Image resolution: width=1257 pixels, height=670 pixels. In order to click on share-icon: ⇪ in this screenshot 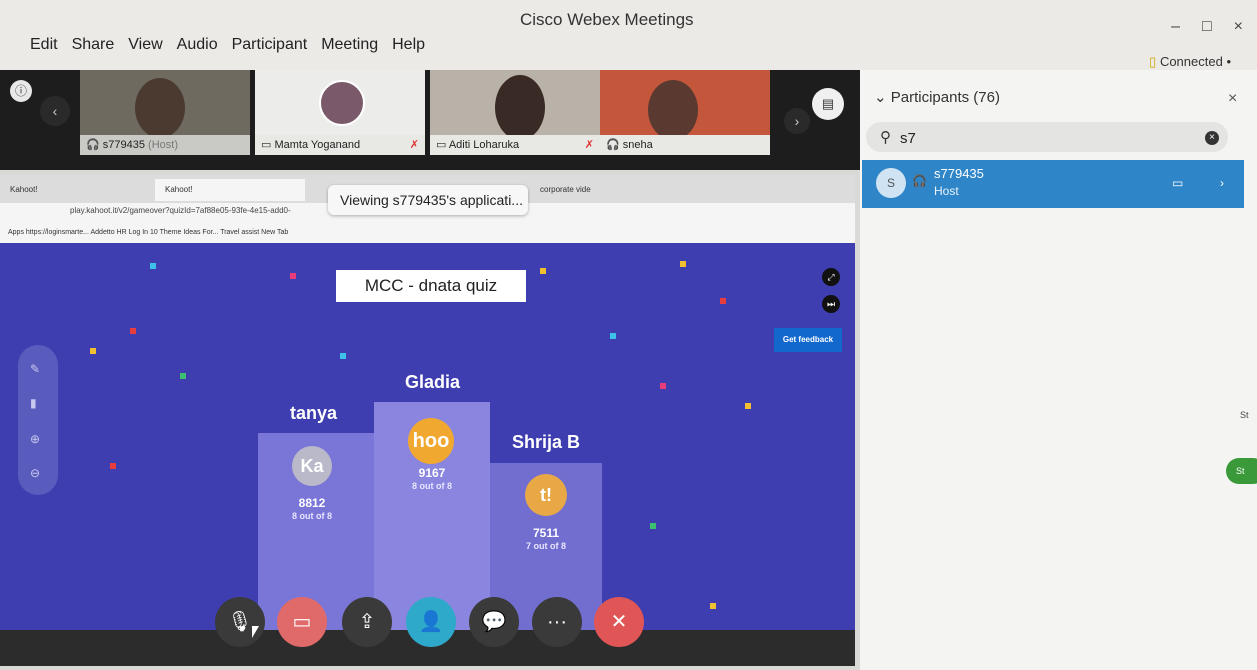, I will do `click(367, 622)`.